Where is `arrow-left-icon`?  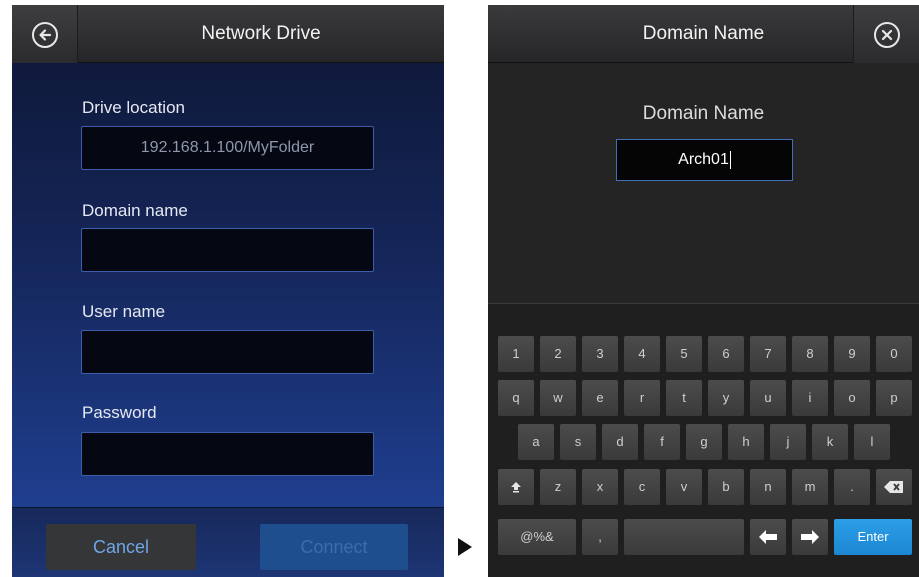
arrow-left-icon is located at coordinates (768, 537).